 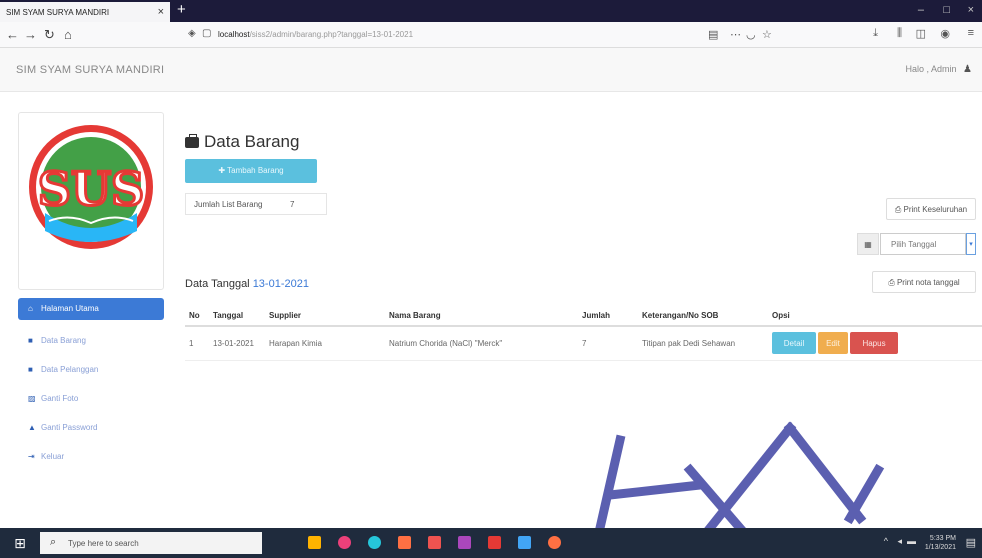 I want to click on taskbar-search-input: ⌕ Type here to search, so click(x=151, y=543).